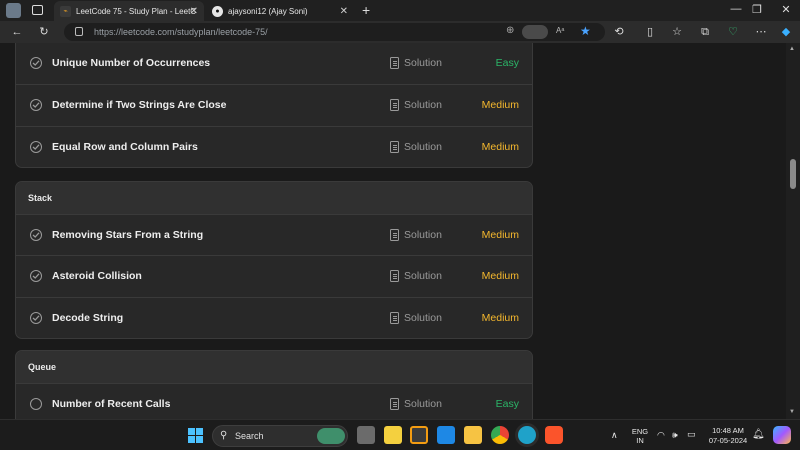  What do you see at coordinates (280, 436) in the screenshot?
I see `taskbar-search: ⚲ Search` at bounding box center [280, 436].